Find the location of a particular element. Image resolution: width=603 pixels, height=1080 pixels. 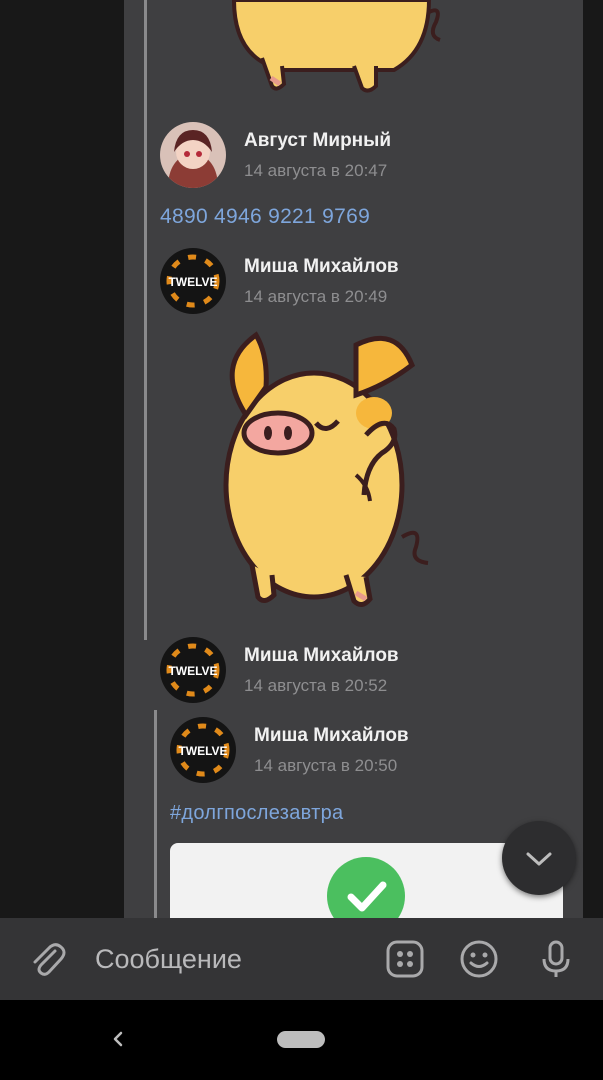

message-time: 14 августа в 20:49 is located at coordinates (316, 296).